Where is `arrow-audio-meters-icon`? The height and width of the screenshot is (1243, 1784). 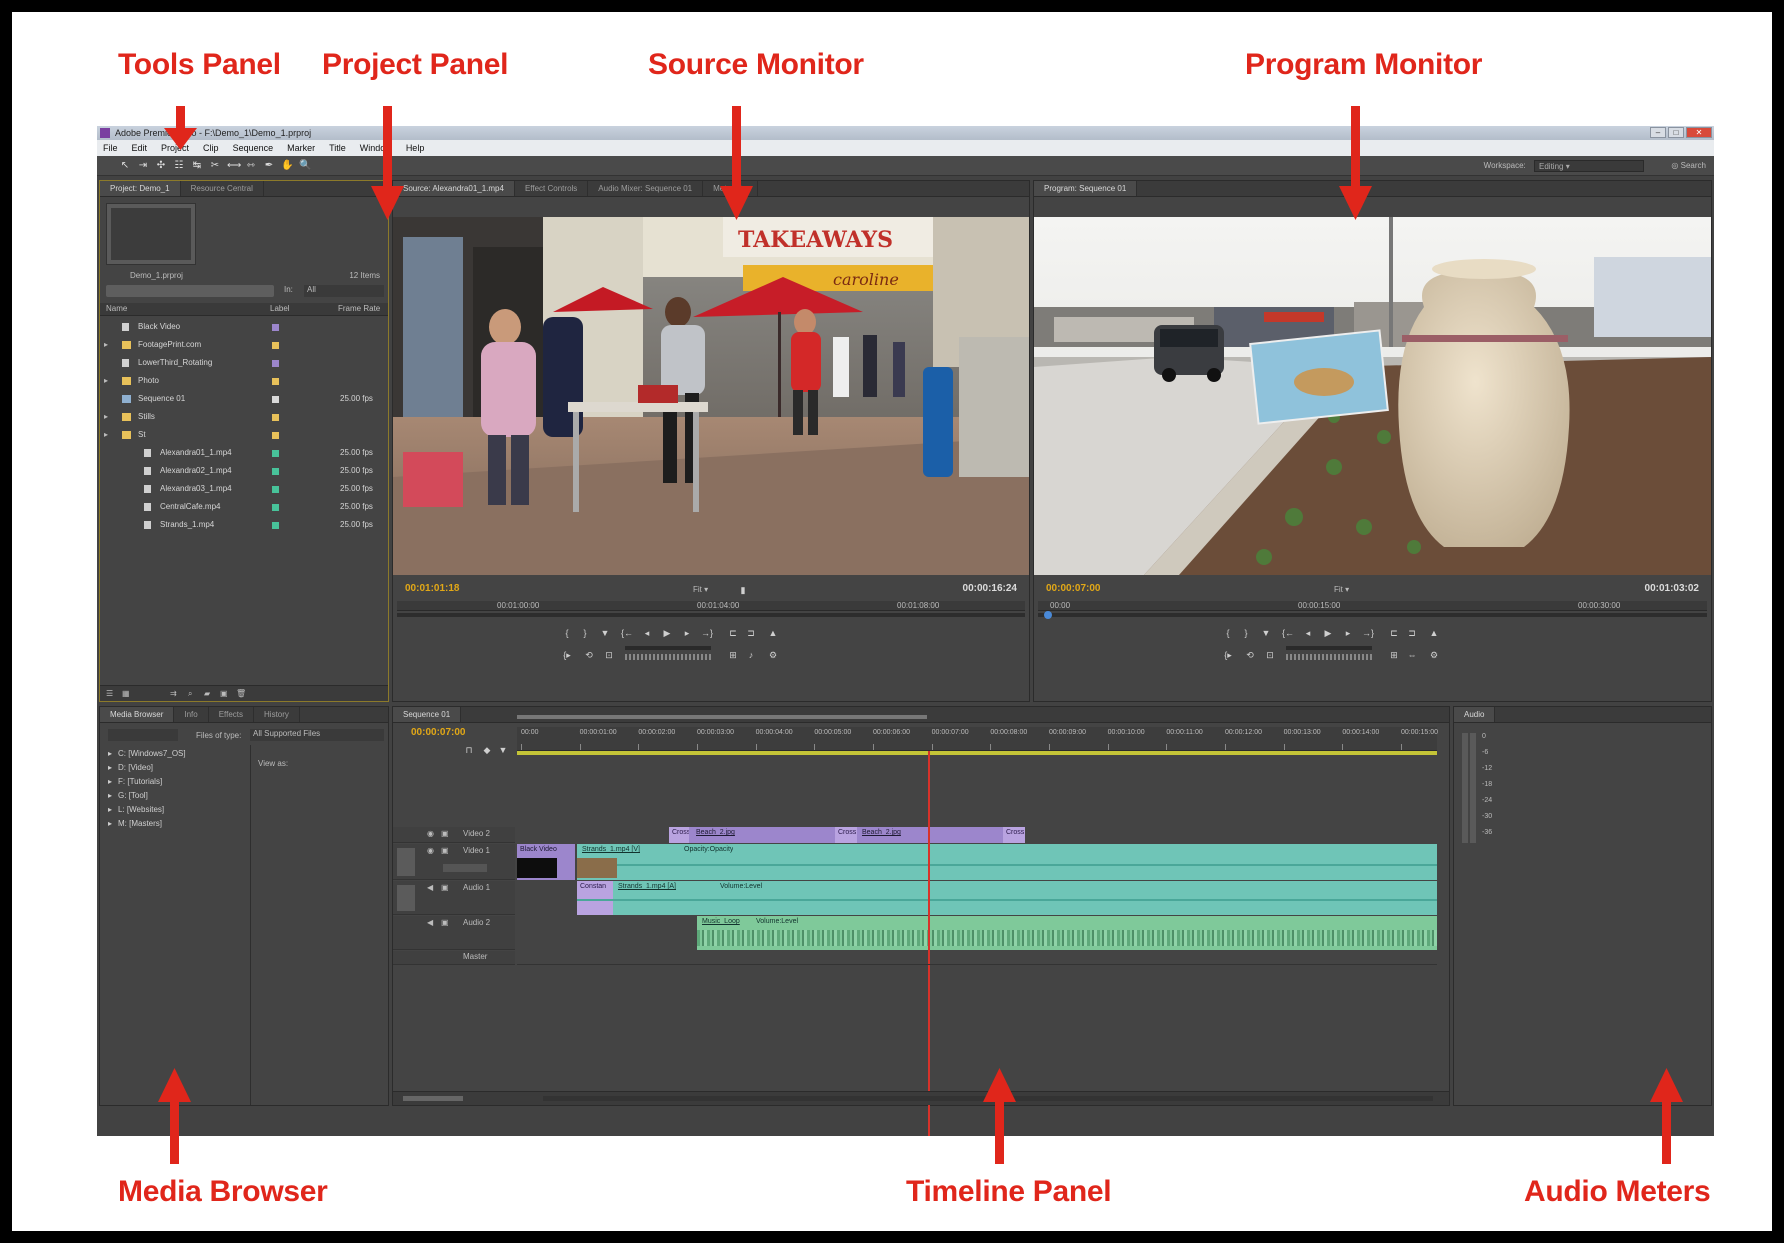
arrow-audio-meters-icon is located at coordinates (1666, 1116).